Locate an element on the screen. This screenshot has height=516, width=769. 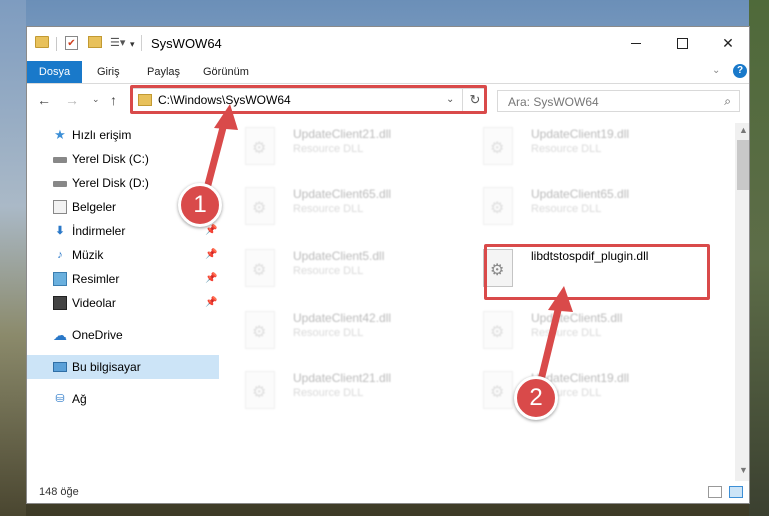
window-title: SysWOW64 is located at coordinates (186, 43).